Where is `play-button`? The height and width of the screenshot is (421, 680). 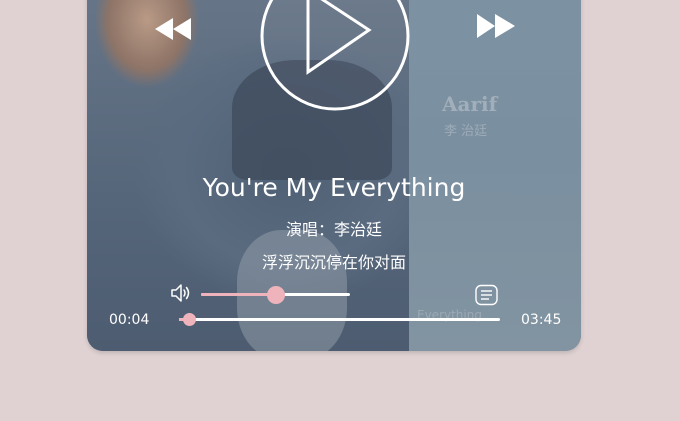
play-button is located at coordinates (335, 56).